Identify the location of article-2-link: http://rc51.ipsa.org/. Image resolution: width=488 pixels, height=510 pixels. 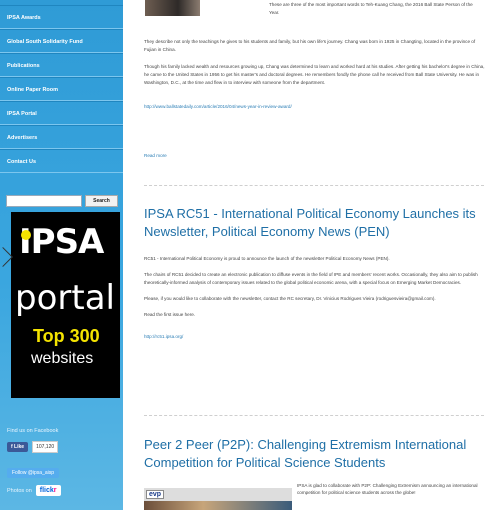
(163, 336).